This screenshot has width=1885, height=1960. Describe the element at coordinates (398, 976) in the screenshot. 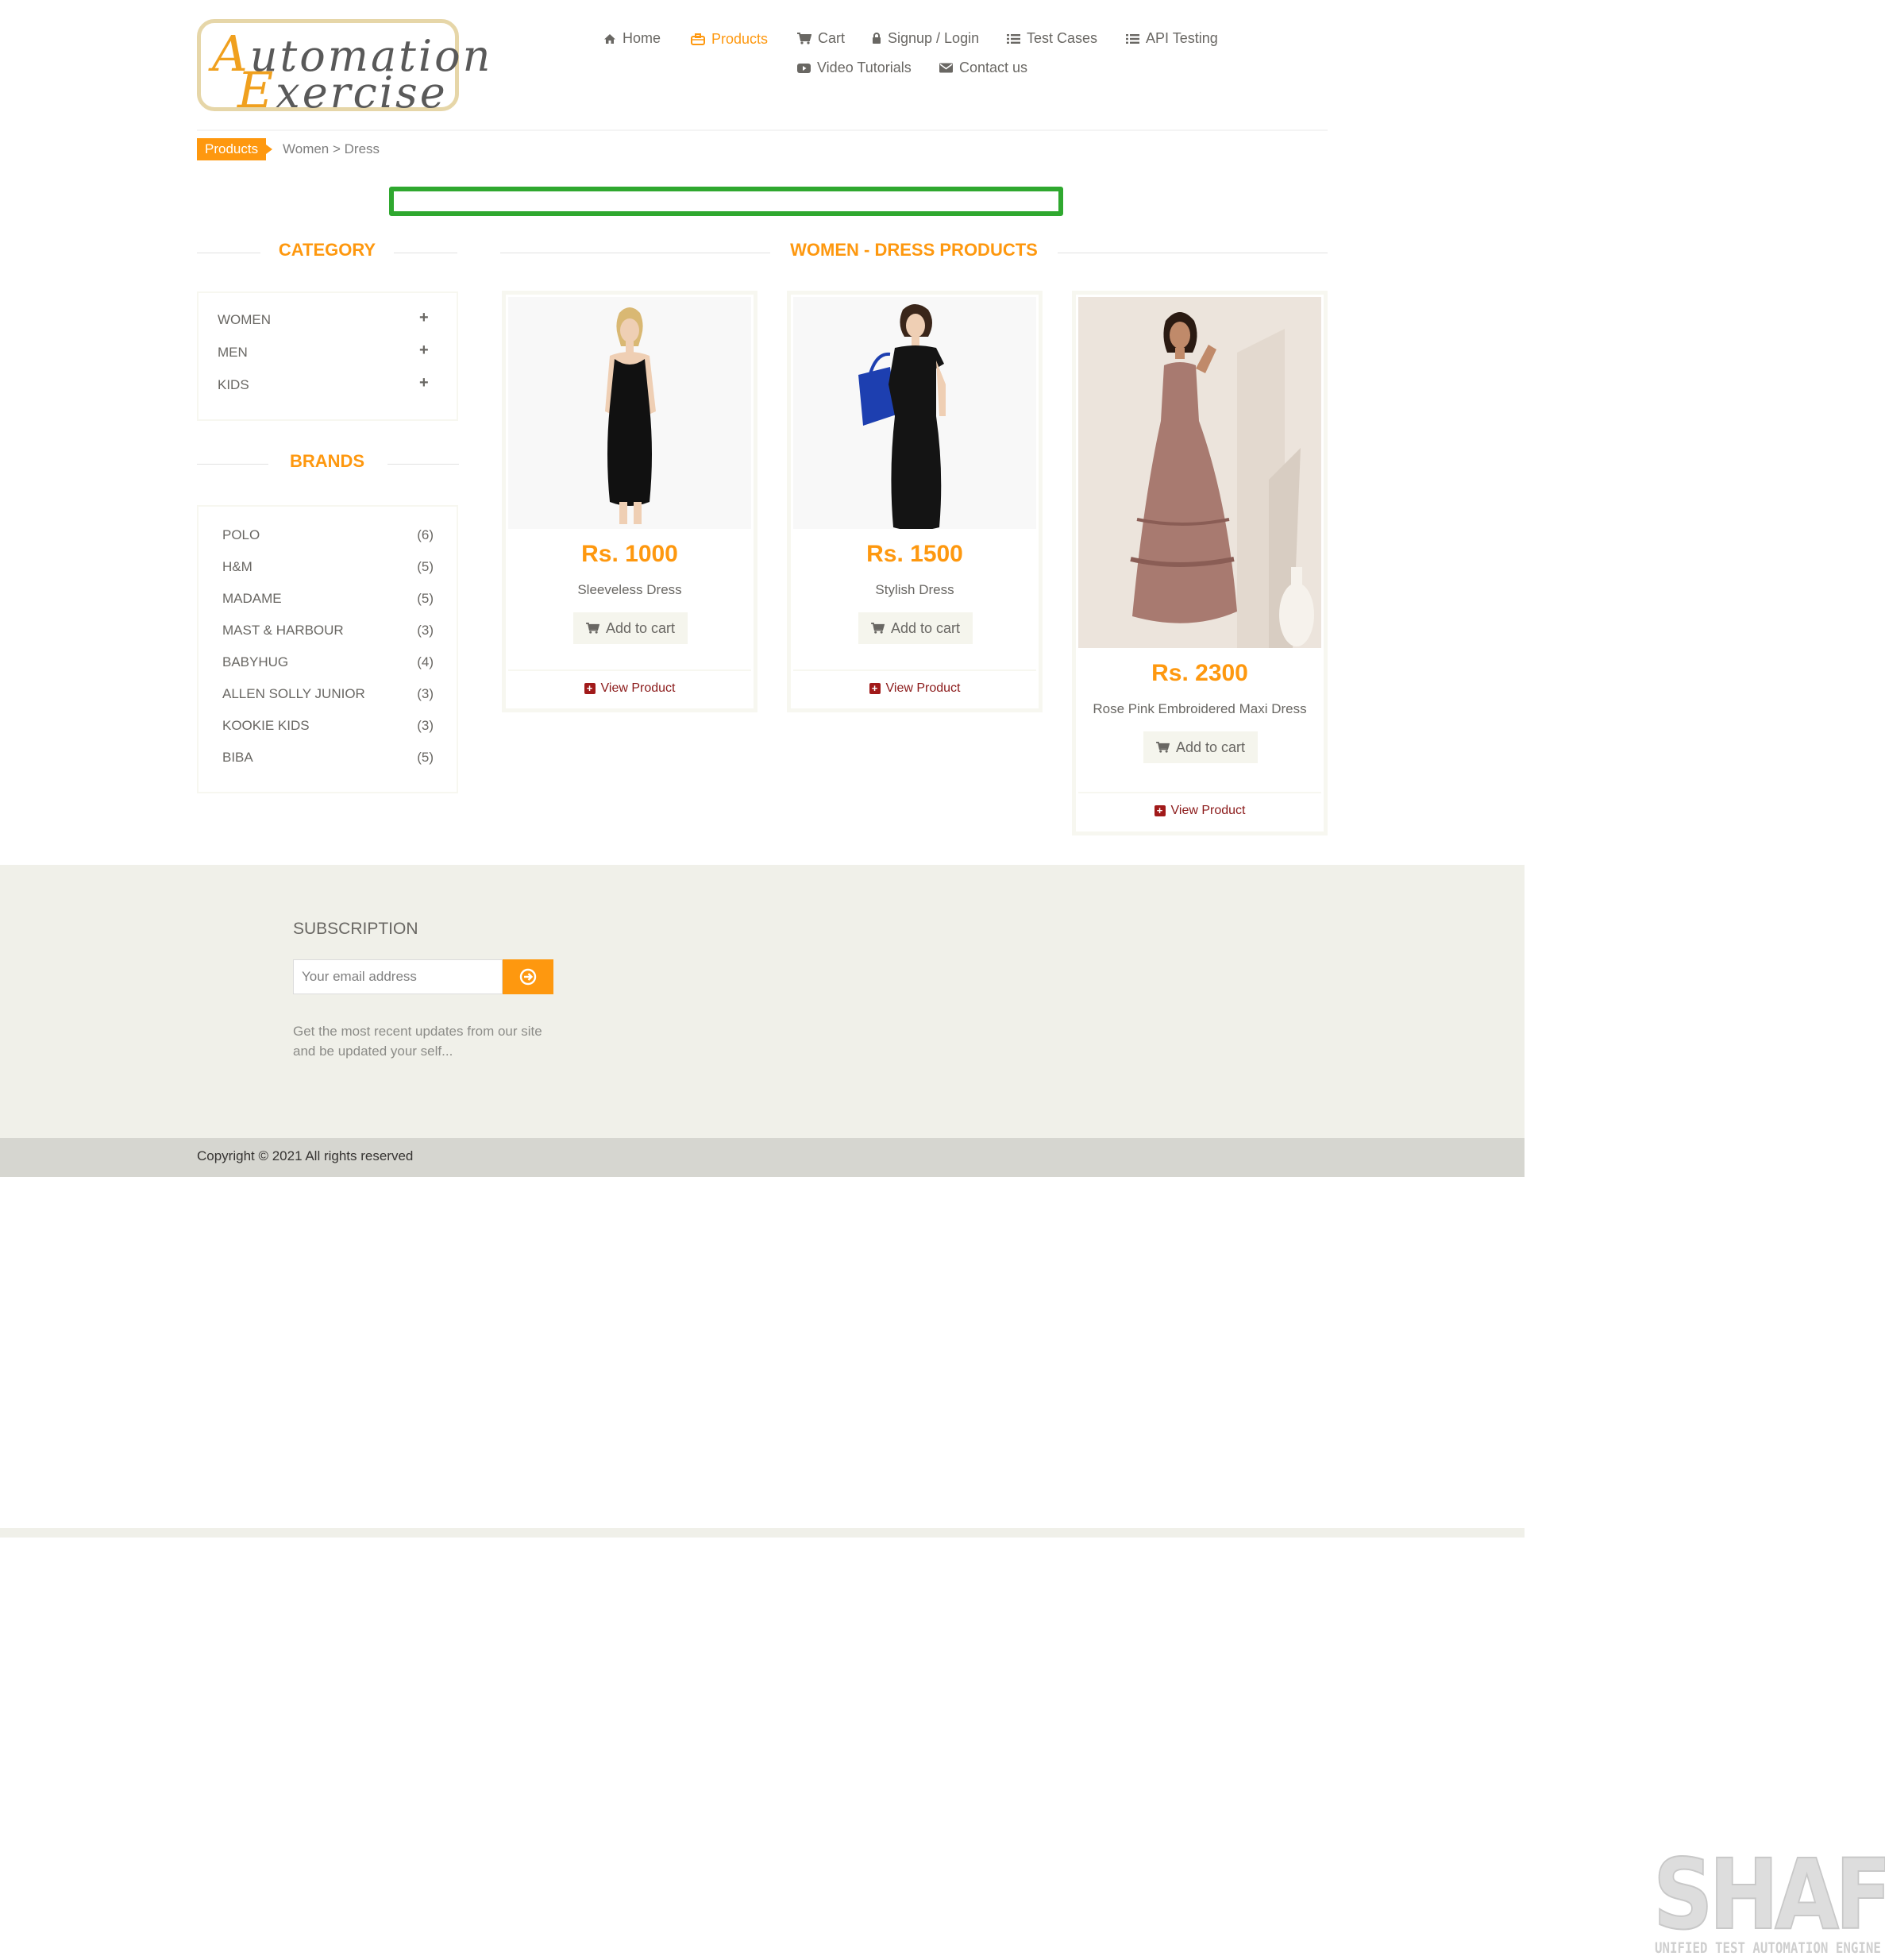

I see `subscribe-email-input` at that location.